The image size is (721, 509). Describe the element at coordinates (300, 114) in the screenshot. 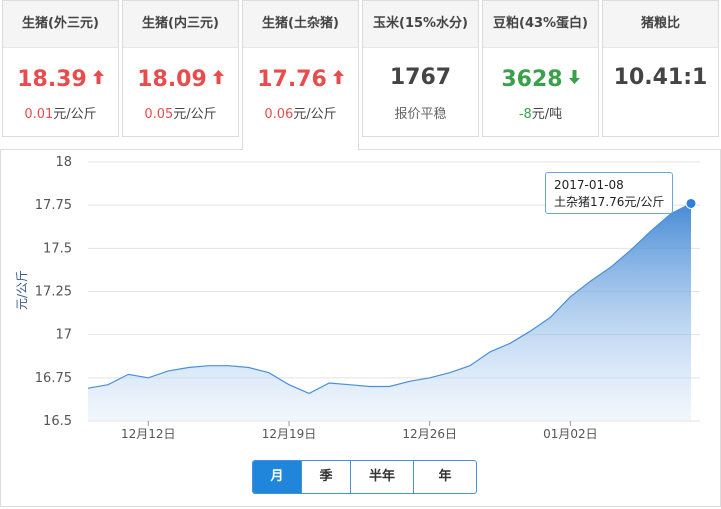

I see `card-change: 0.06元/公斤` at that location.